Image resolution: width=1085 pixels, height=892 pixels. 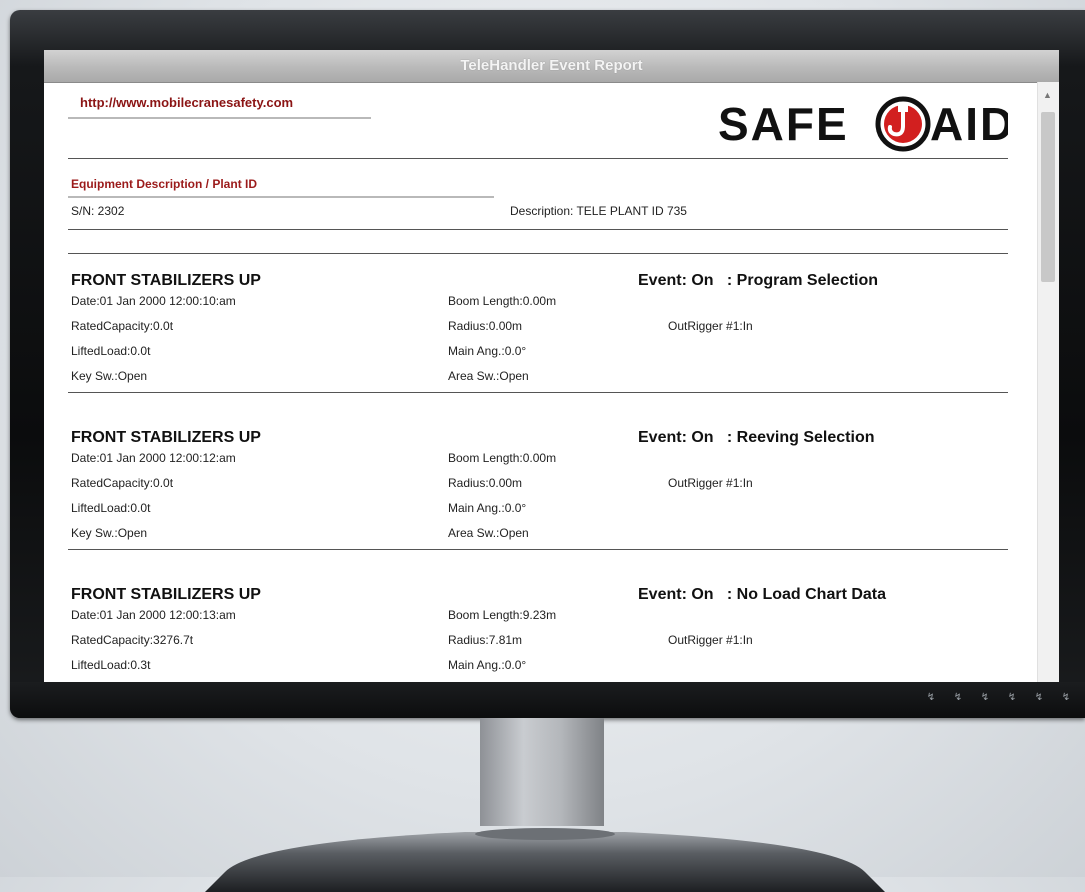 I want to click on monitor-buttons: ↯ ↯ ↯ ↯ ↯ ↯, so click(x=998, y=698).